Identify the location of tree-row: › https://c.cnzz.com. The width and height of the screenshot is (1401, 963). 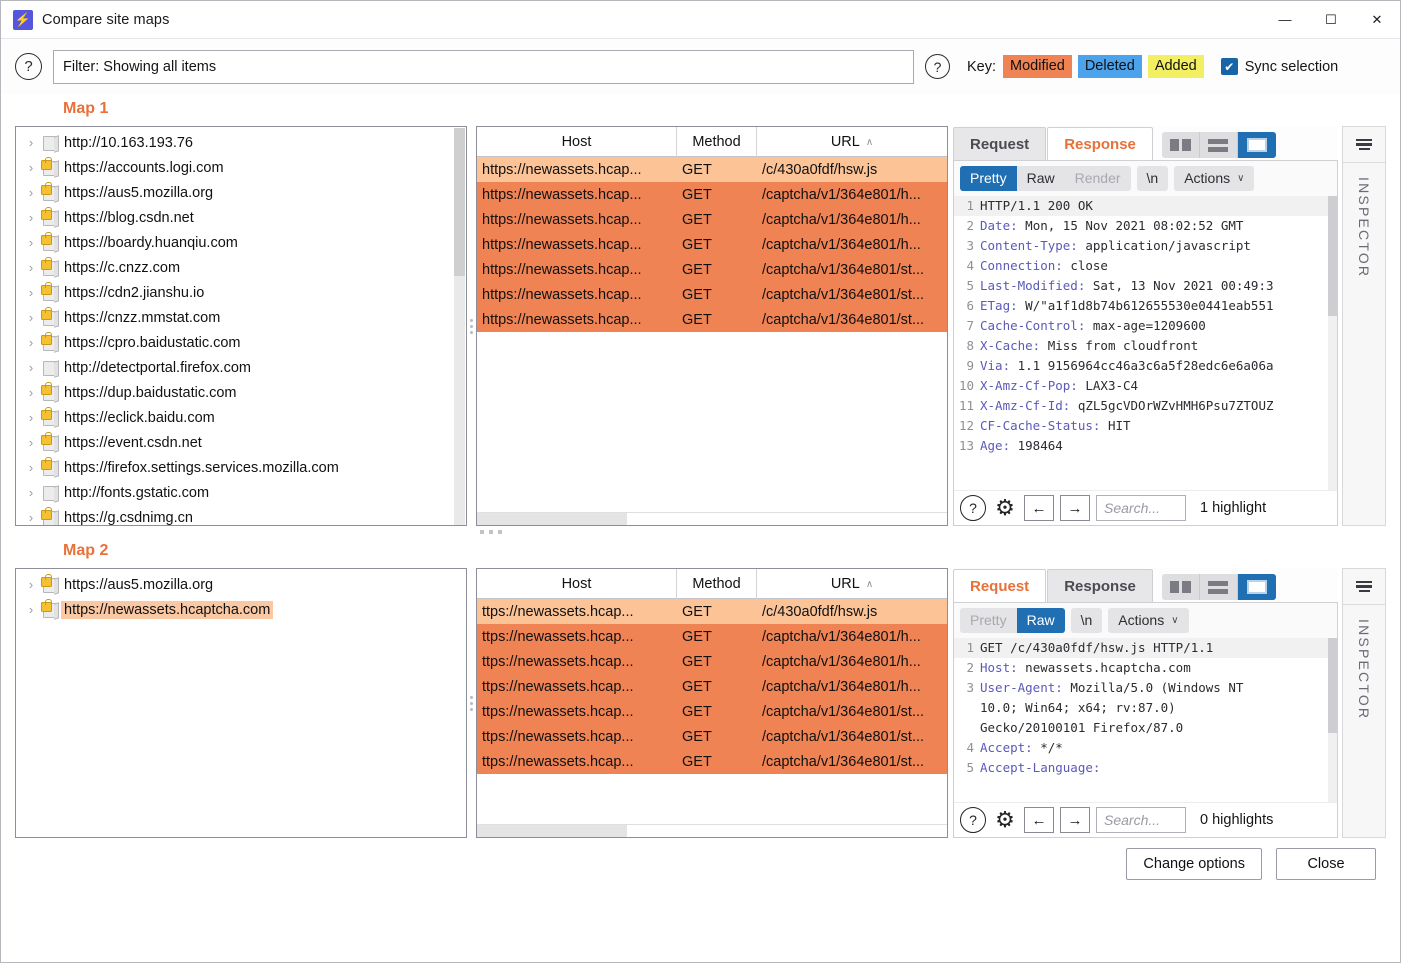
(241, 267).